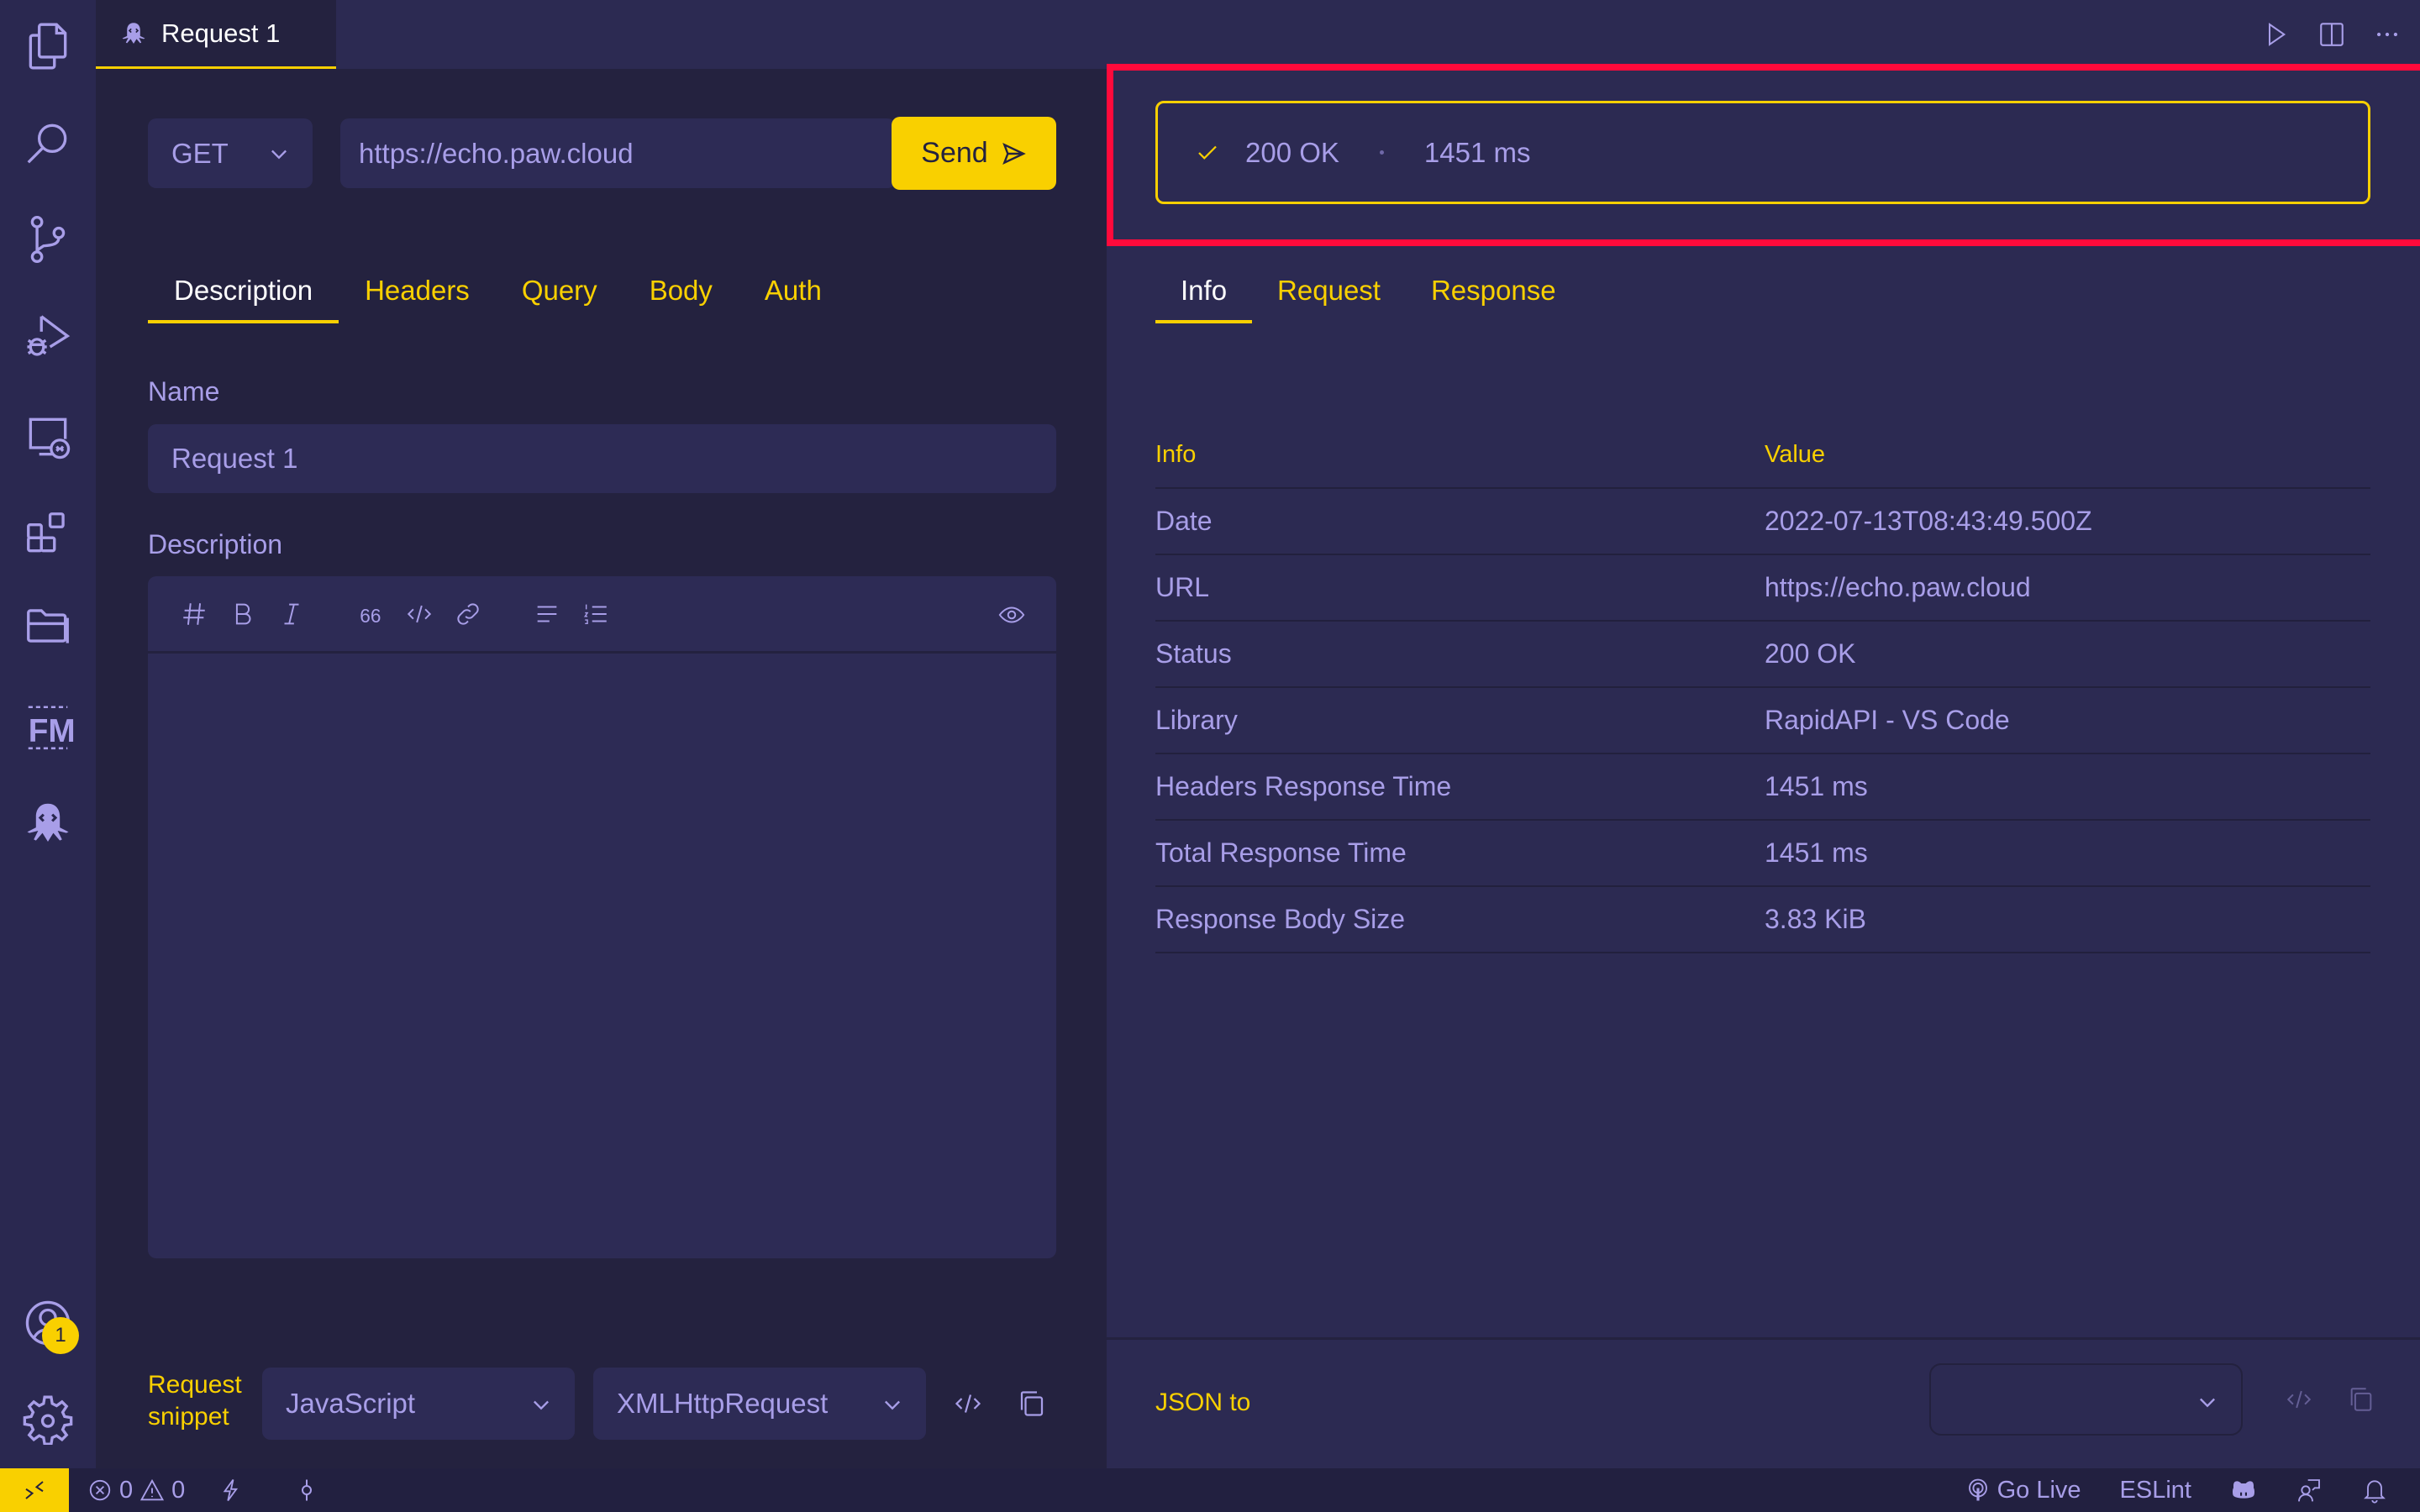  What do you see at coordinates (1810, 653) in the screenshot?
I see `row-value: 200 OK` at bounding box center [1810, 653].